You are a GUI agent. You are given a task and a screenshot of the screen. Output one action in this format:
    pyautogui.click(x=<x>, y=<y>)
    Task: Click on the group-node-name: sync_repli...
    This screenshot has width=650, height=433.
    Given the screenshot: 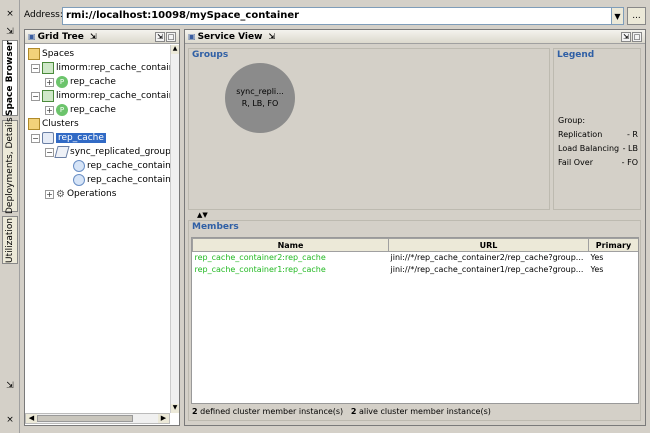 What is the action you would take?
    pyautogui.click(x=260, y=91)
    